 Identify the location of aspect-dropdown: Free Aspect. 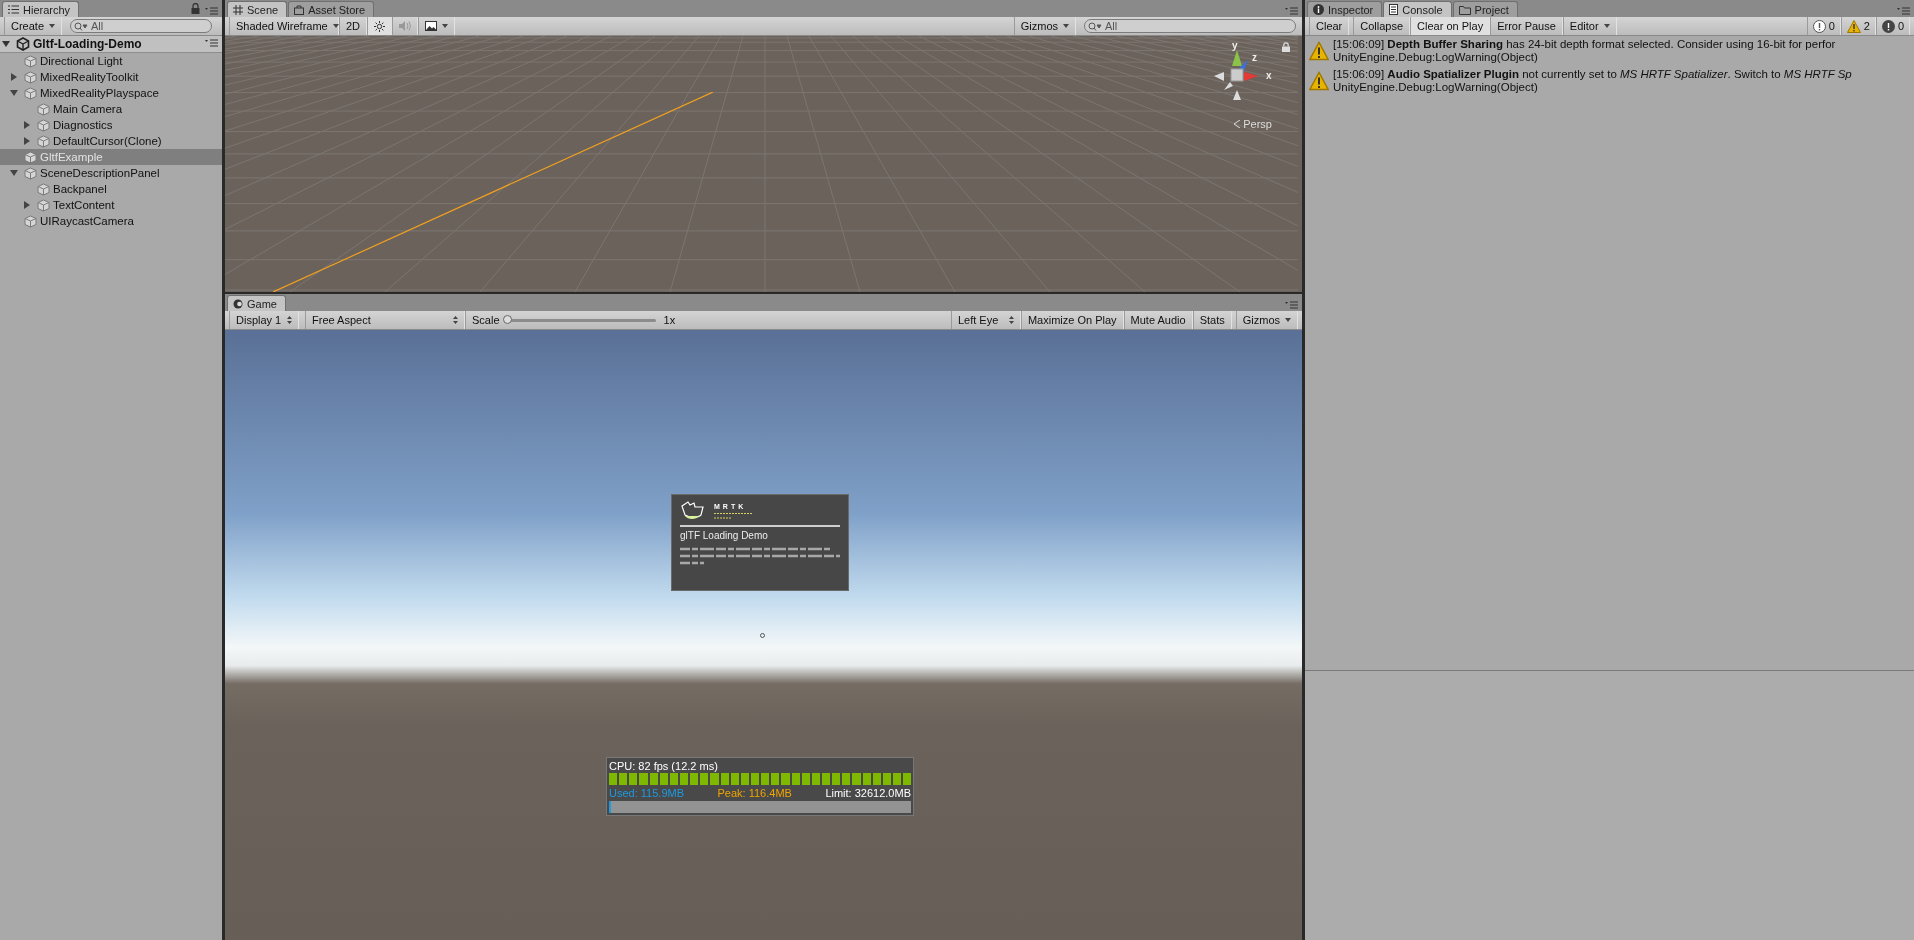
(385, 320).